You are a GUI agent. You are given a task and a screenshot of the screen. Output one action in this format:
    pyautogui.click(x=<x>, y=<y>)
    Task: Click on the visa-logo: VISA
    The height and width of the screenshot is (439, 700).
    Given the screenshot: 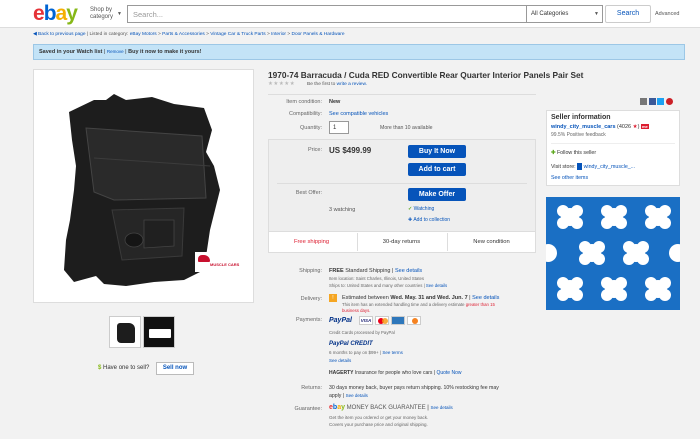 What is the action you would take?
    pyautogui.click(x=366, y=320)
    